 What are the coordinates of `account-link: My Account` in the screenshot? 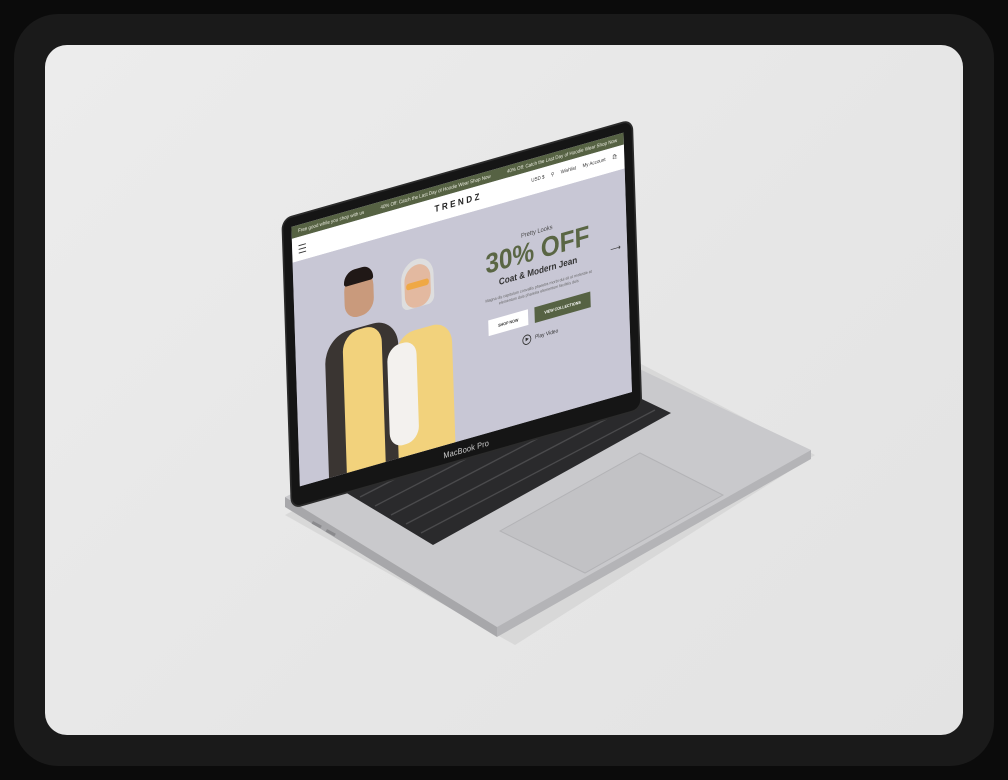 It's located at (593, 163).